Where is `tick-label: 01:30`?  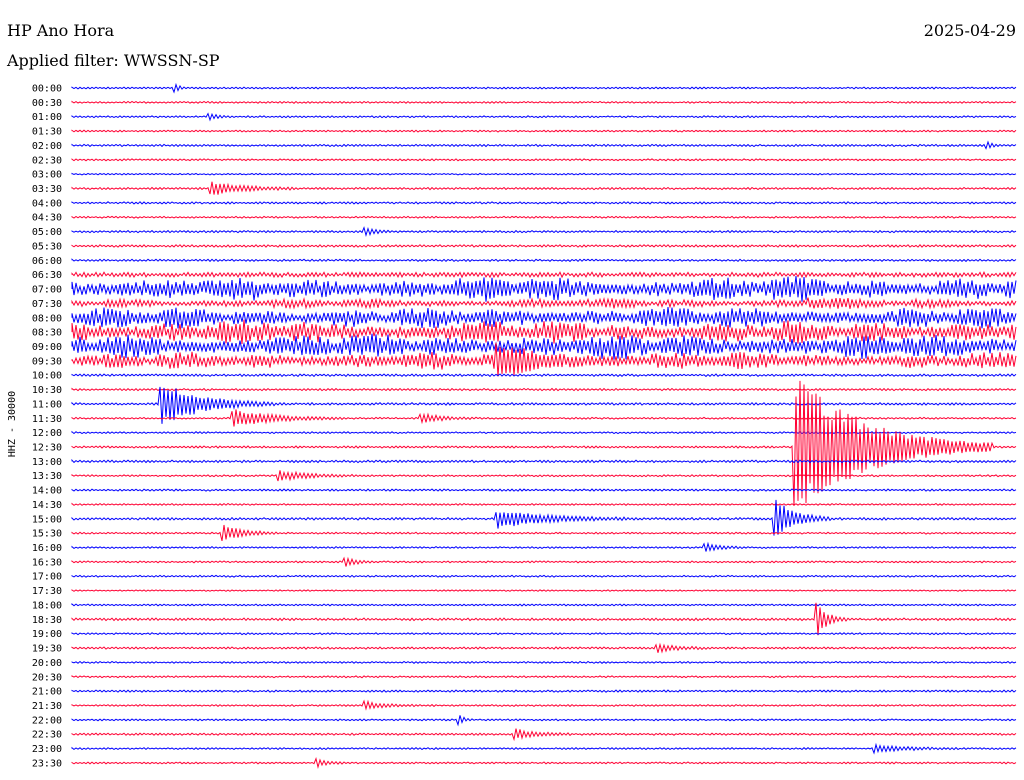 tick-label: 01:30 is located at coordinates (47, 132).